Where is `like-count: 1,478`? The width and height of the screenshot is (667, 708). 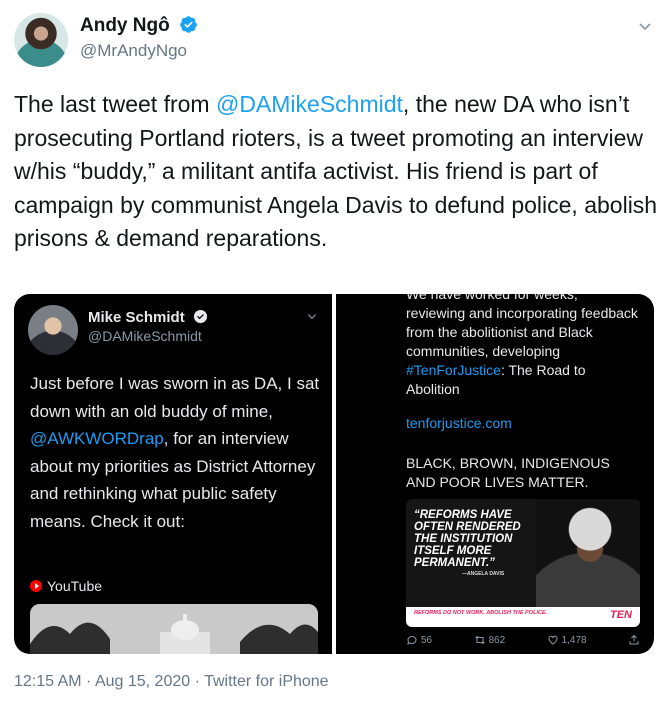
like-count: 1,478 is located at coordinates (574, 640).